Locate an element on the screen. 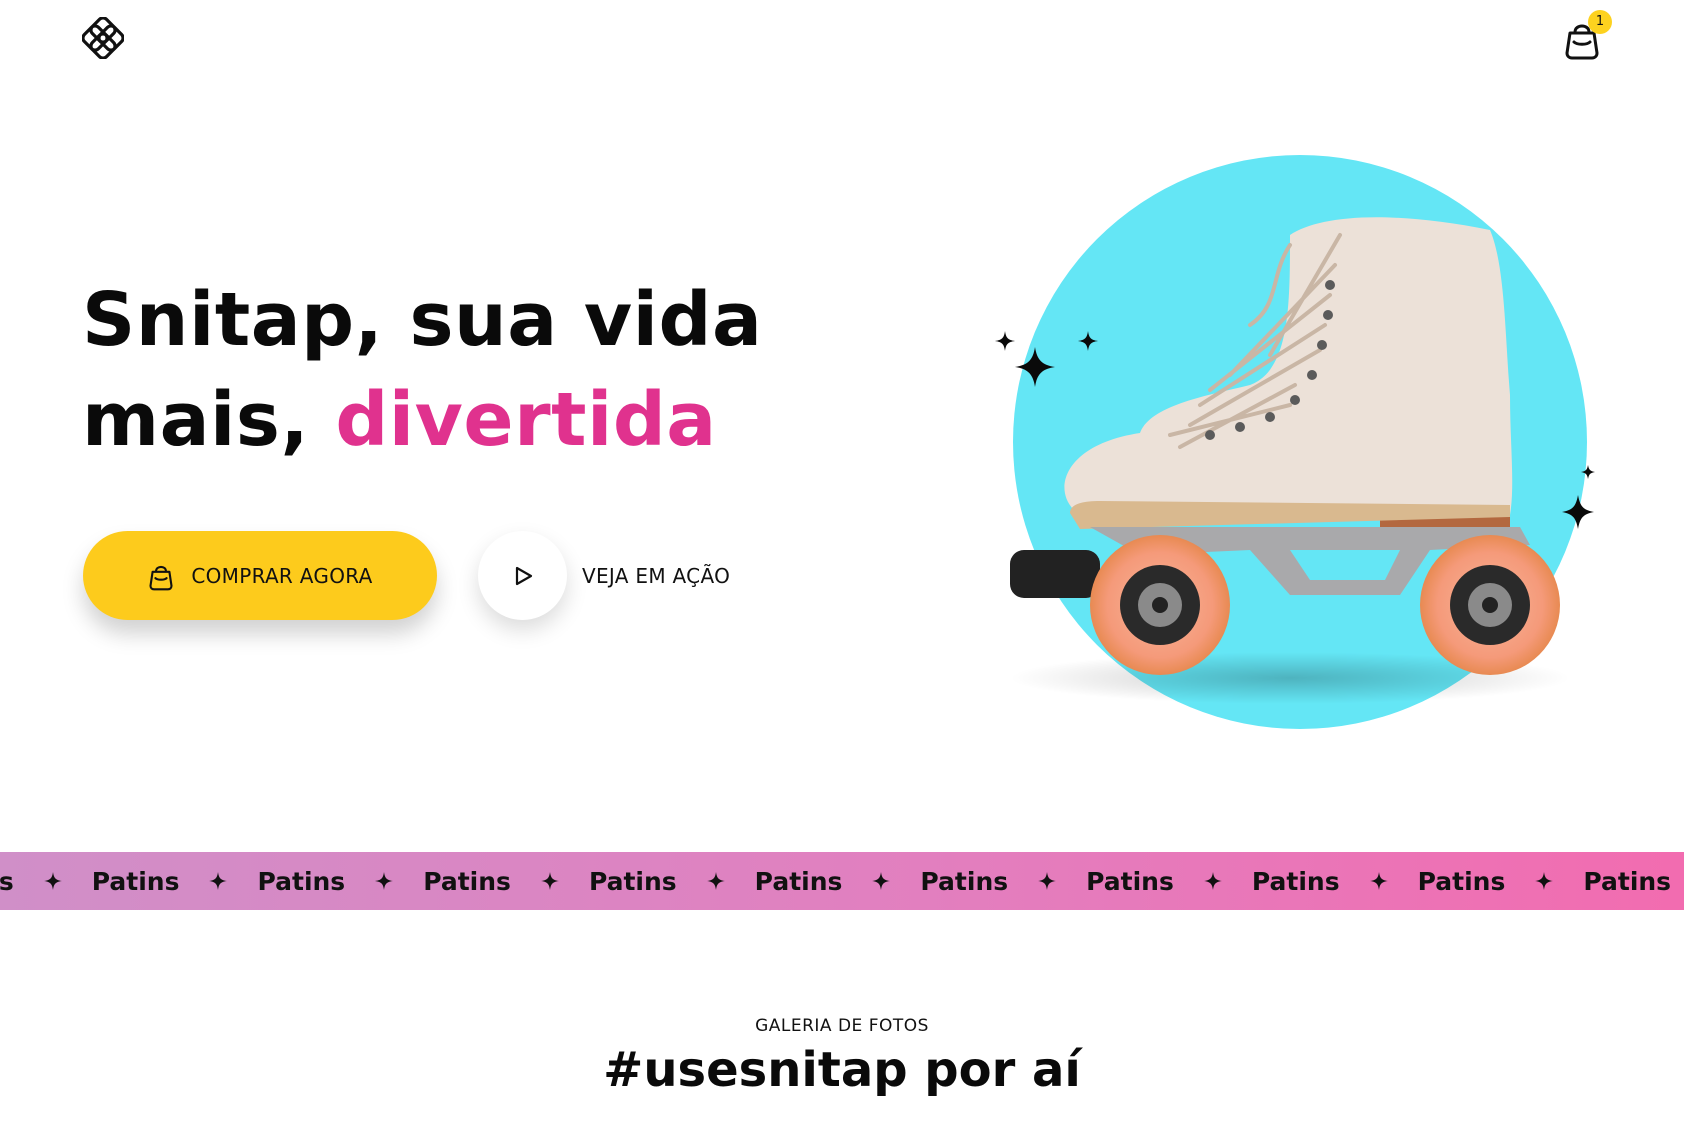  hero-title: Snitap, sua vida mais, divertida is located at coordinates (462, 370).